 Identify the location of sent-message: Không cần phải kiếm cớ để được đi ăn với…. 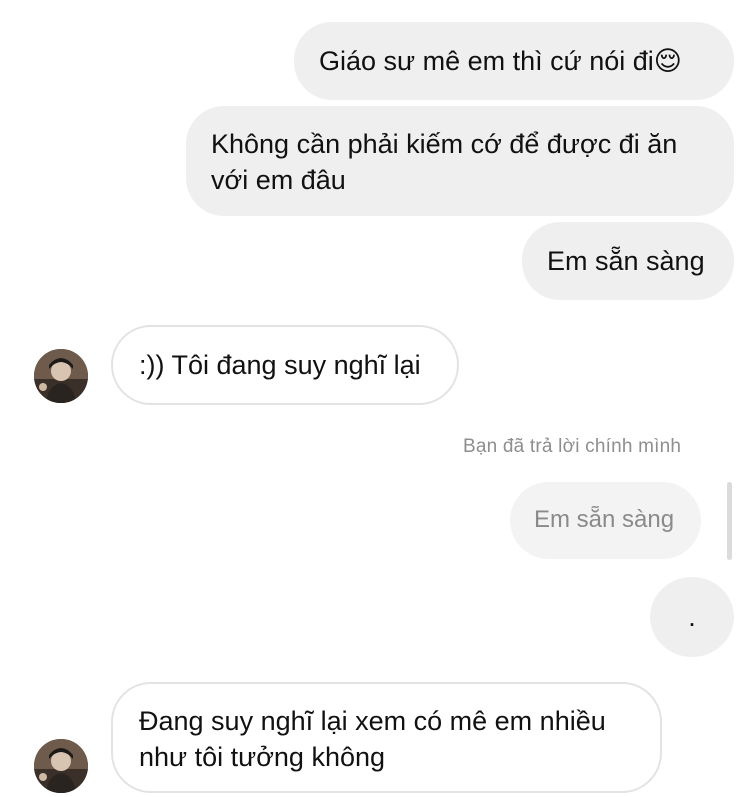
(460, 161).